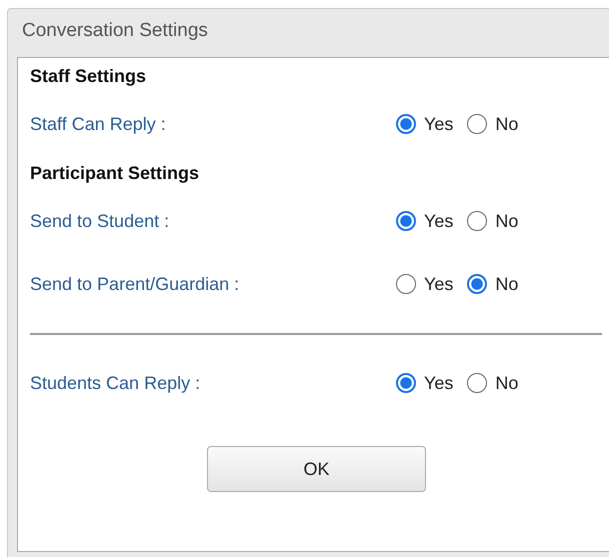 Image resolution: width=609 pixels, height=557 pixels. Describe the element at coordinates (98, 124) in the screenshot. I see `setting-label: Staff Can Reply :` at that location.